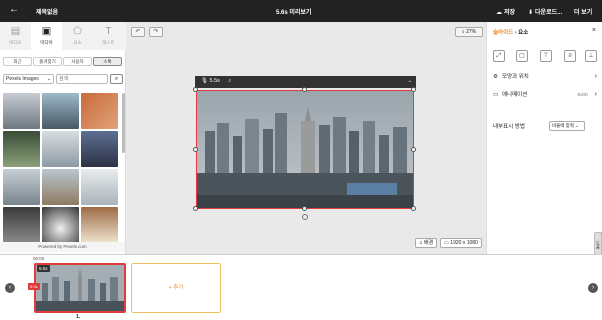 This screenshot has width=602, height=320. I want to click on scale-mode-label: 내부표시 방법, so click(509, 127).